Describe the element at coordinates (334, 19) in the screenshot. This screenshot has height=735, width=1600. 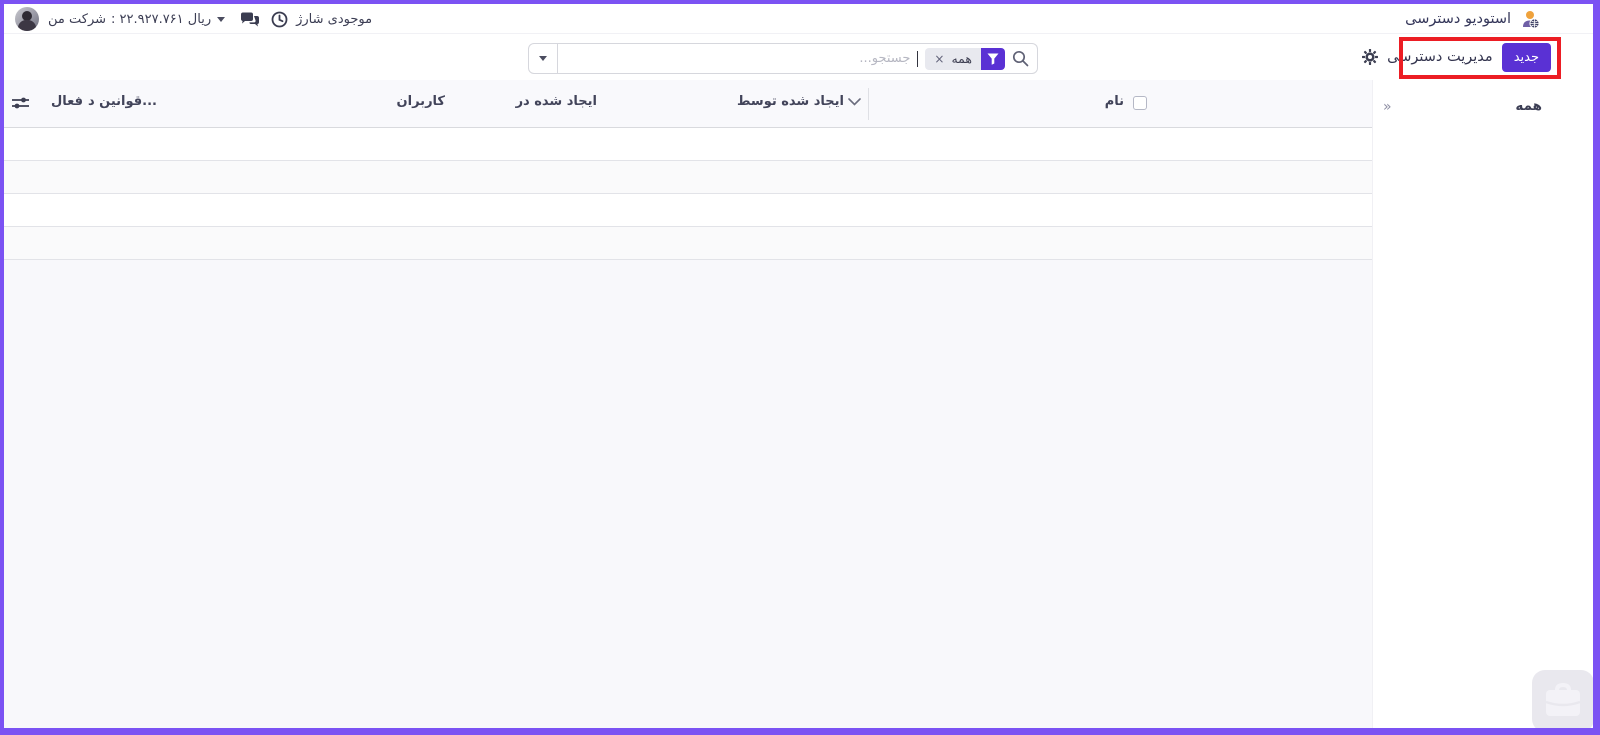
I see `balance-label: موجودی شارژ` at that location.